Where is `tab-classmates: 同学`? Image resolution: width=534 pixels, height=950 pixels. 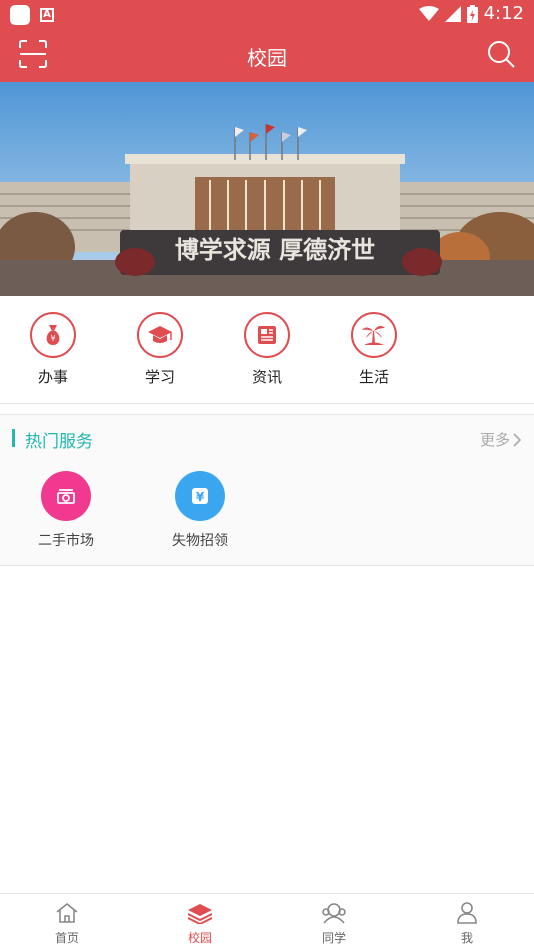
tab-classmates: 同学 is located at coordinates (334, 924).